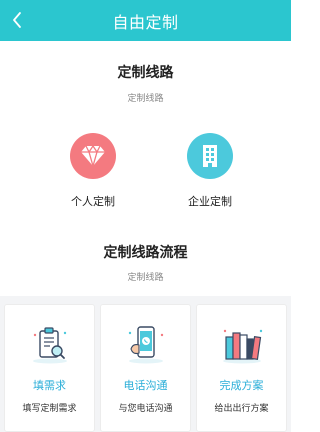 This screenshot has height=432, width=320. What do you see at coordinates (241, 385) in the screenshot?
I see `step-title: 完成方案` at bounding box center [241, 385].